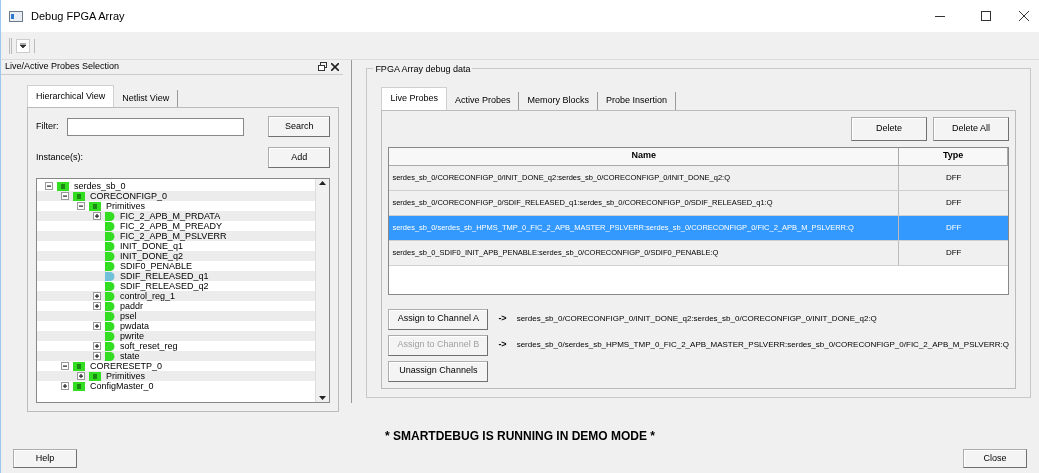 The width and height of the screenshot is (1039, 473). What do you see at coordinates (995, 458) in the screenshot?
I see `close-button: Close` at bounding box center [995, 458].